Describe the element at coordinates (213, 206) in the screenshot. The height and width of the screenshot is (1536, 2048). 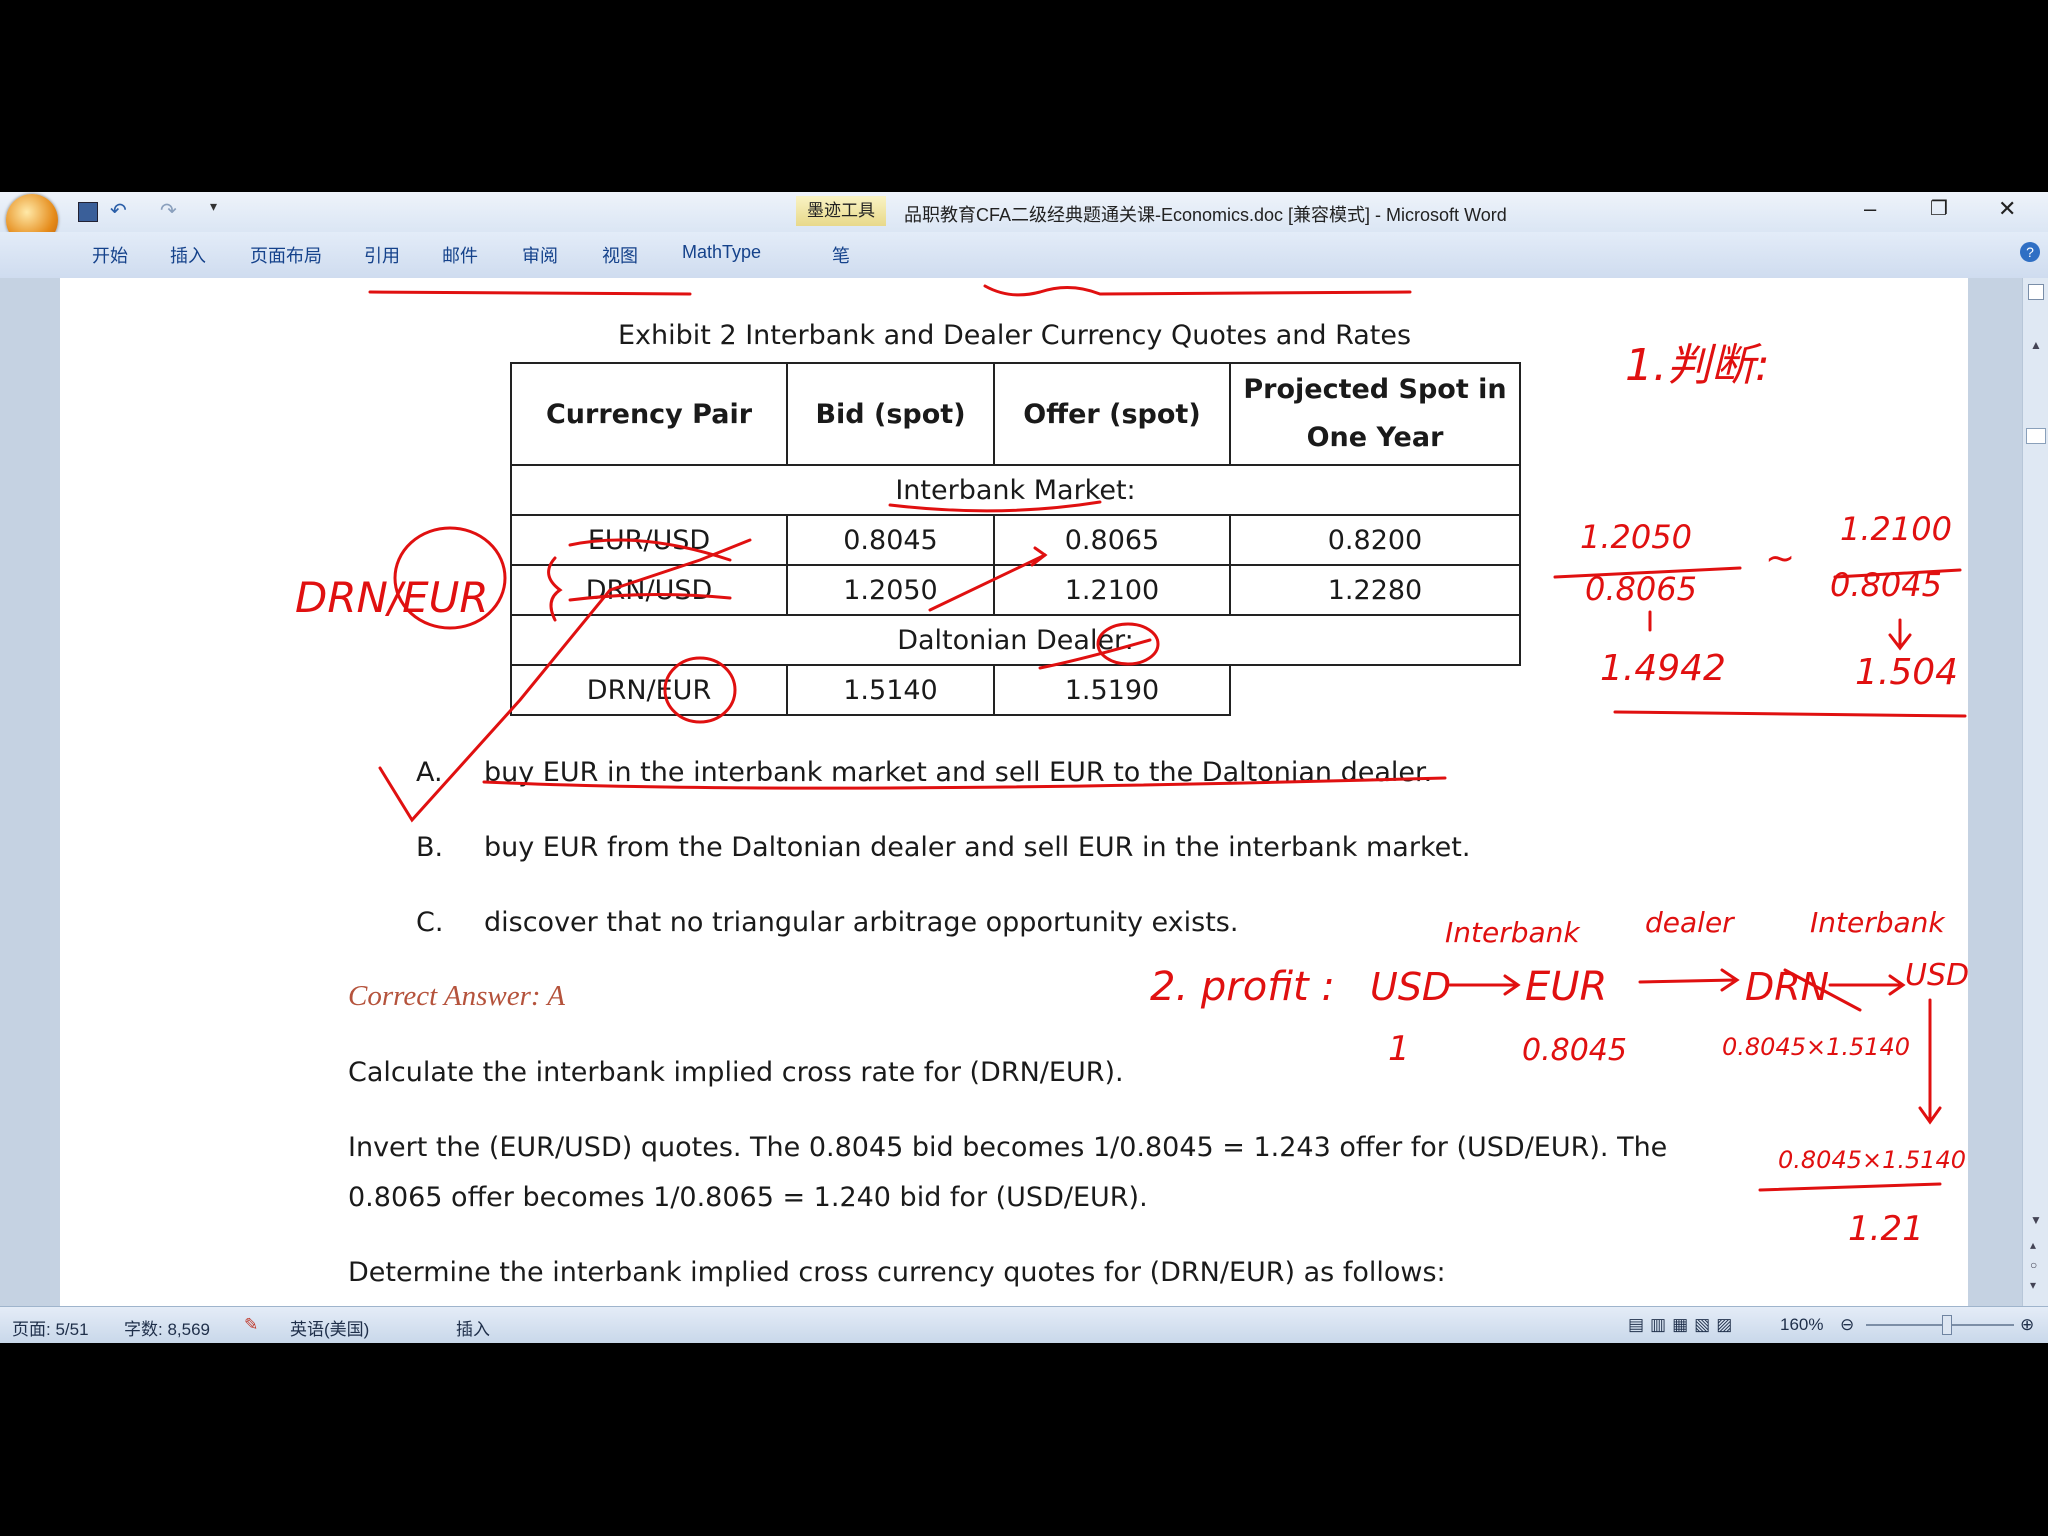
I see `quick-access-dropdown-icon: ▾` at that location.